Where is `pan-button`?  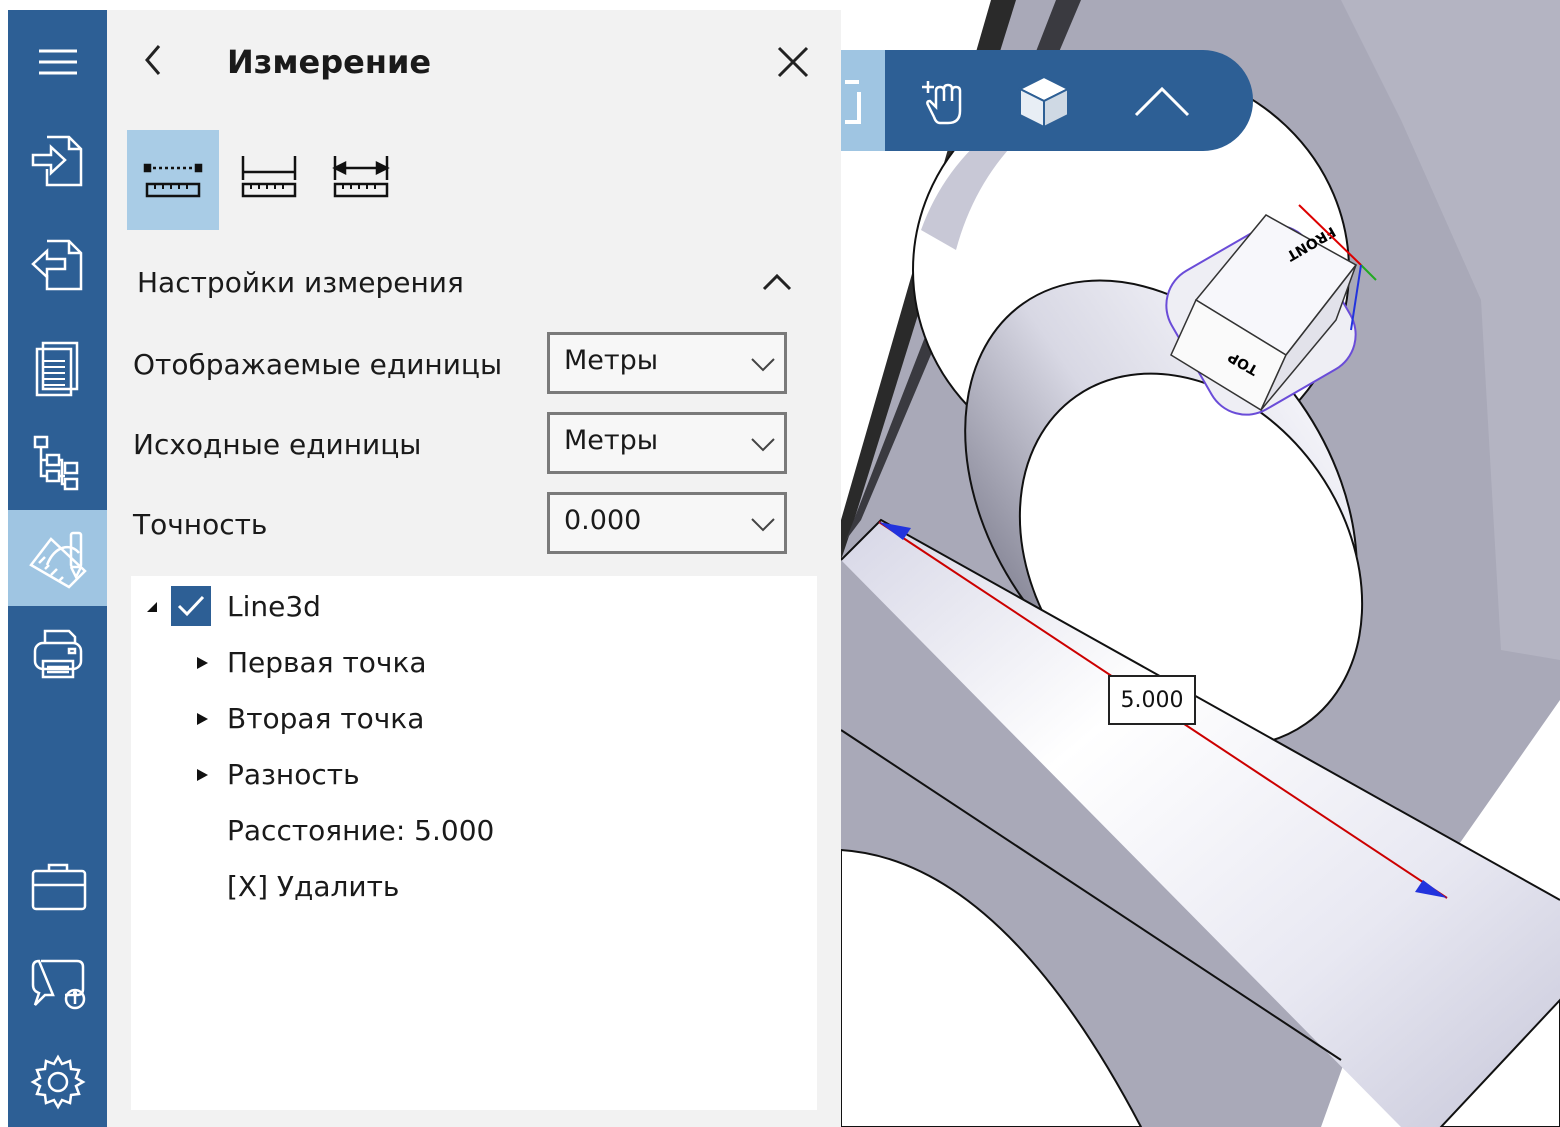 pan-button is located at coordinates (940, 101).